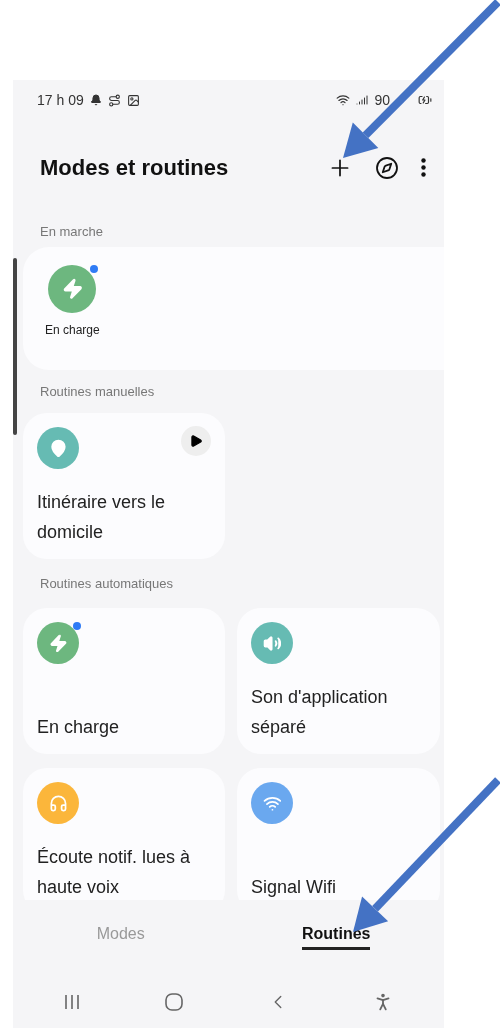  Describe the element at coordinates (79, 727) in the screenshot. I see `routine-title: En charge` at that location.